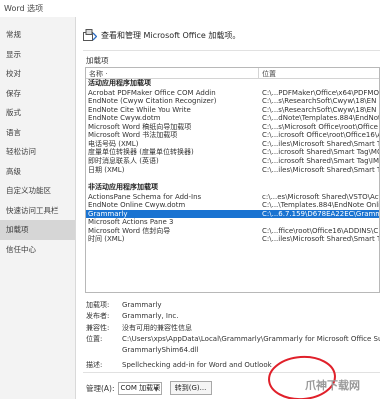 This screenshot has height=399, width=380. Describe the element at coordinates (137, 205) in the screenshot. I see `addin-name: EndNote Online Cwyw.dotm` at that location.